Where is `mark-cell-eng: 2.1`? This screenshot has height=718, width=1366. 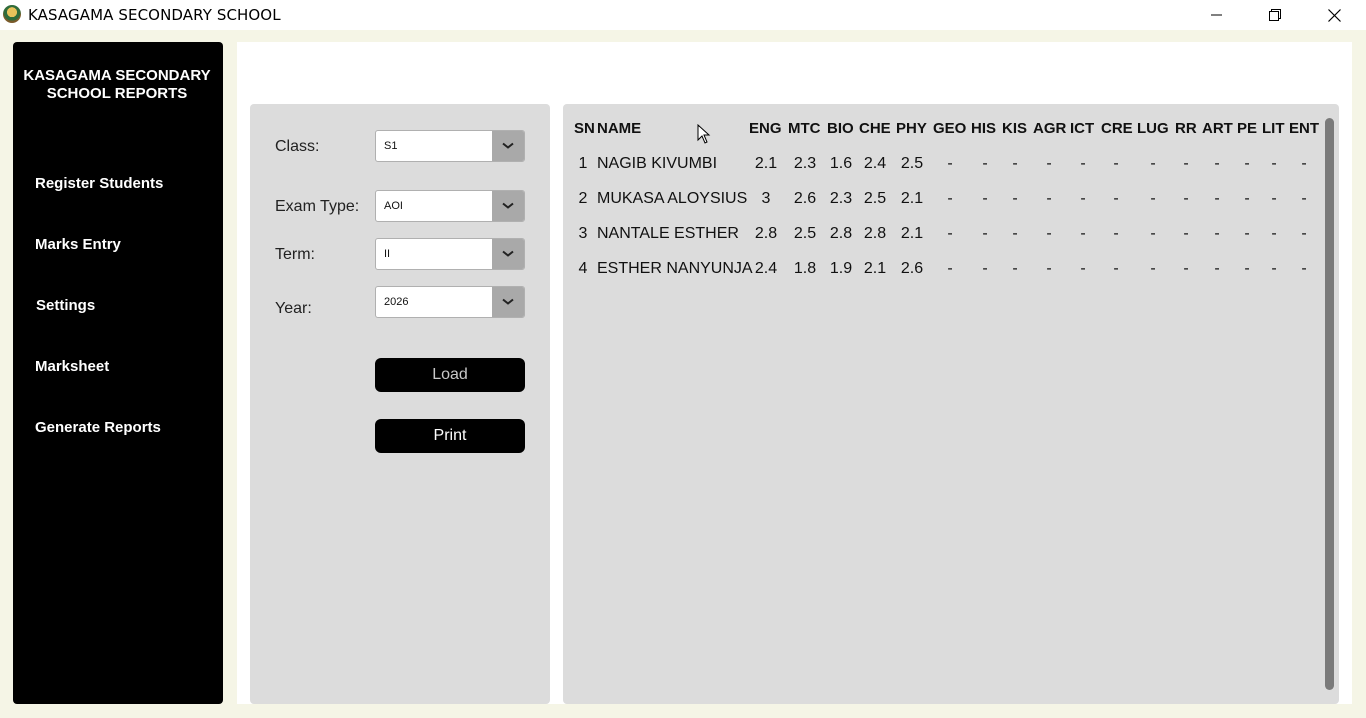
mark-cell-eng: 2.1 is located at coordinates (766, 164).